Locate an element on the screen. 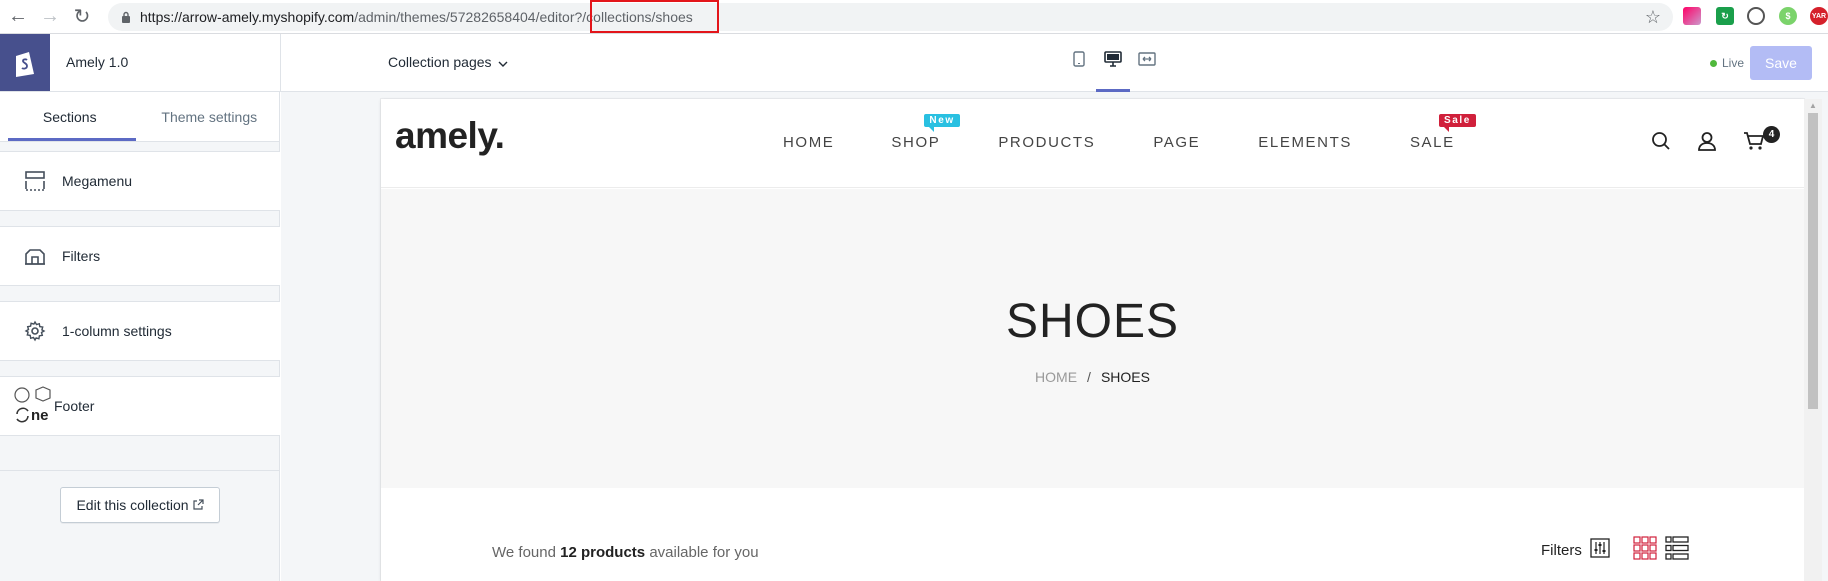  back-icon: ← is located at coordinates (18, 17).